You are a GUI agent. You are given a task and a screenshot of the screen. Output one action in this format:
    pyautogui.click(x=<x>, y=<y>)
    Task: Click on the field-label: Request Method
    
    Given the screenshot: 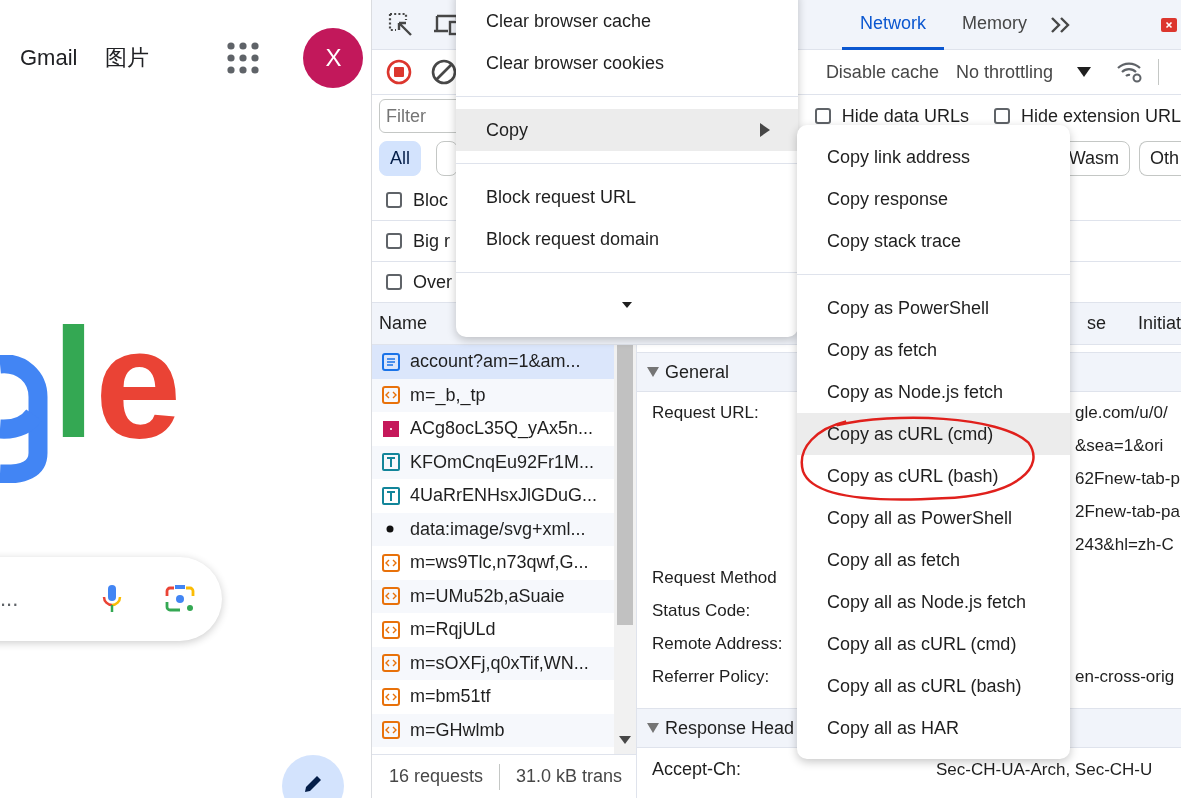 What is the action you would take?
    pyautogui.click(x=714, y=578)
    